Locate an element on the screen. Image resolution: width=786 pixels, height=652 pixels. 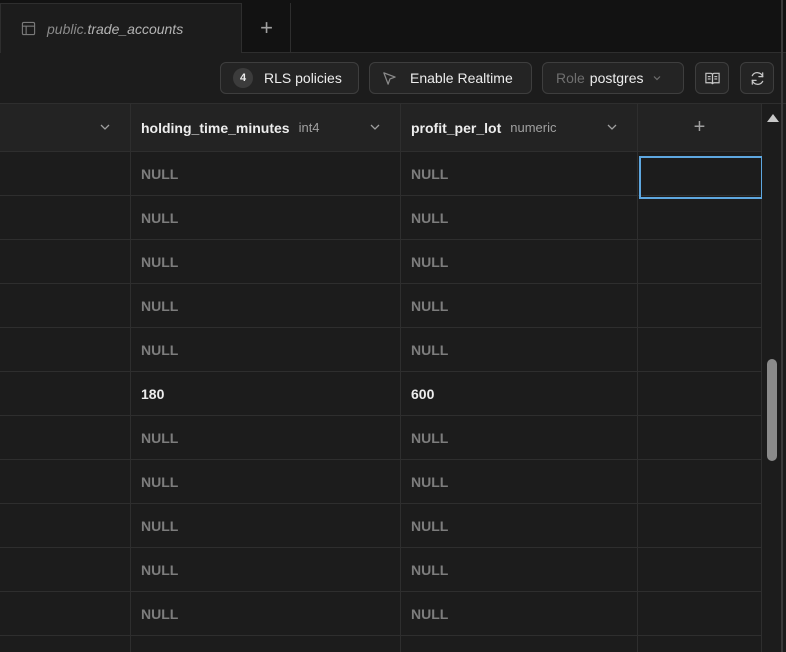
column-type: numeric is located at coordinates (533, 127).